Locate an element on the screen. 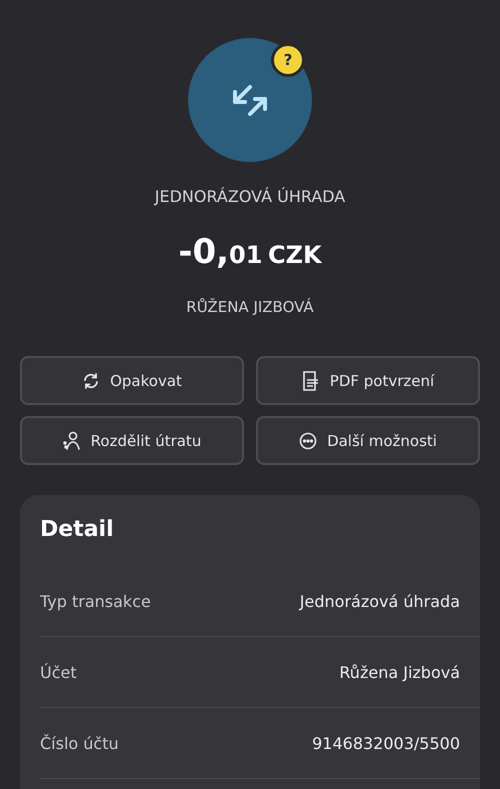 This screenshot has height=789, width=500. document-icon is located at coordinates (311, 380).